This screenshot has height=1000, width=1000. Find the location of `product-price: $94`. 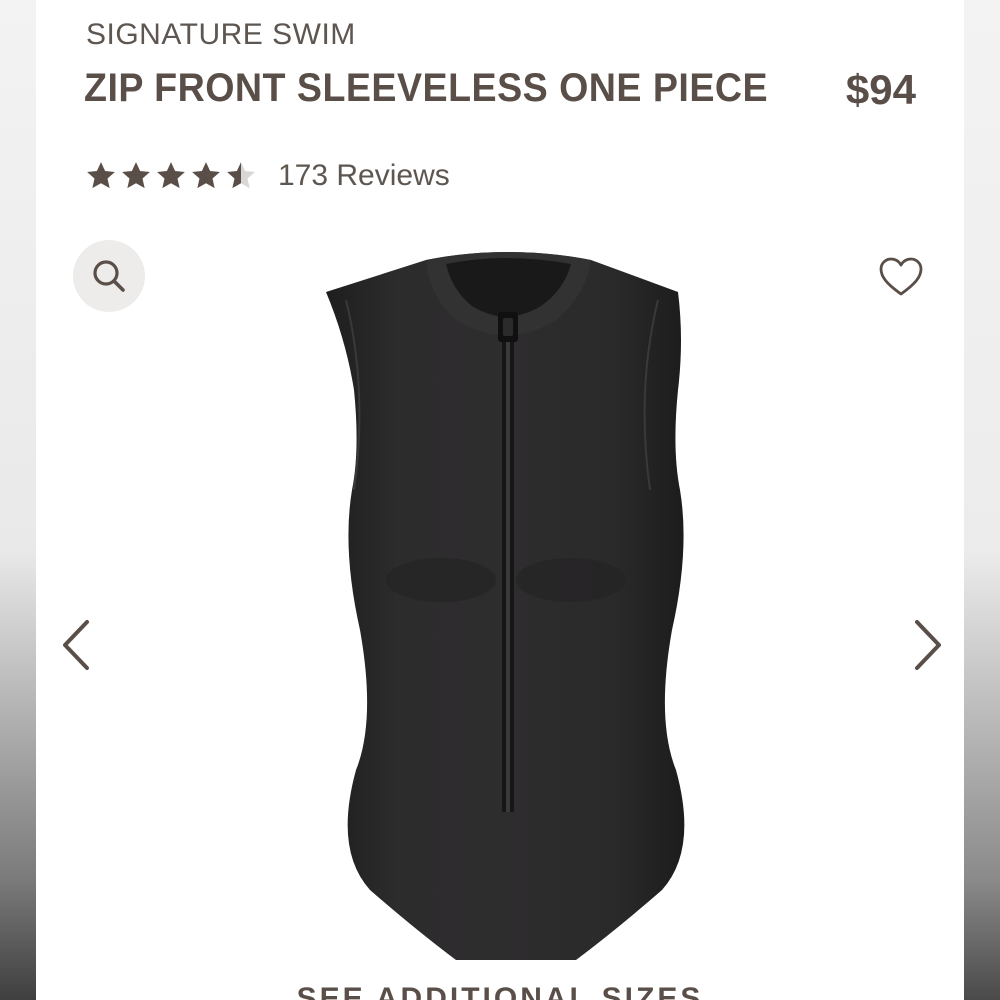

product-price: $94 is located at coordinates (880, 89).